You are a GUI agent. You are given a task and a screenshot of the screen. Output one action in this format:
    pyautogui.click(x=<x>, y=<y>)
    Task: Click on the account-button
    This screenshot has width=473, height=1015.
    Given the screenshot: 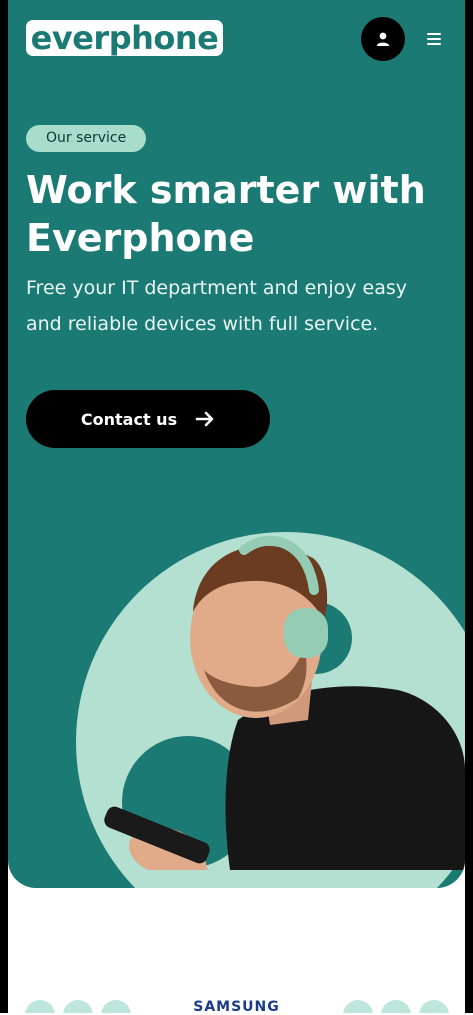 What is the action you would take?
    pyautogui.click(x=383, y=39)
    